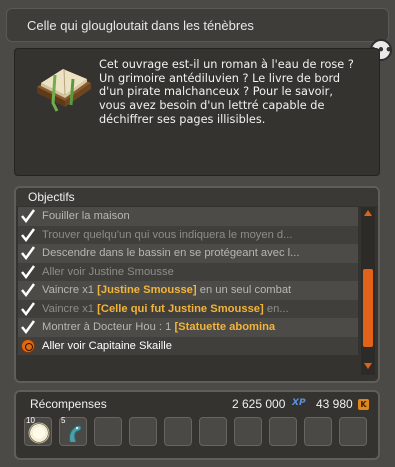 This screenshot has width=395, height=467. Describe the element at coordinates (108, 327) in the screenshot. I see `objective-prefix: Montrer à Docteur Hou : 1` at that location.